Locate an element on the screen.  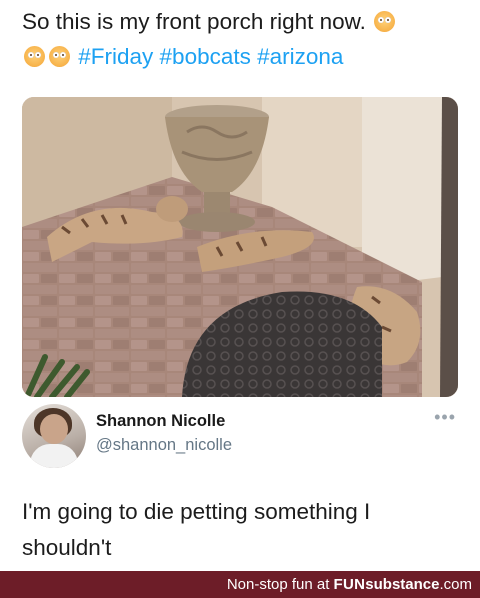
footer-brand-domain: .com is located at coordinates (455, 584).